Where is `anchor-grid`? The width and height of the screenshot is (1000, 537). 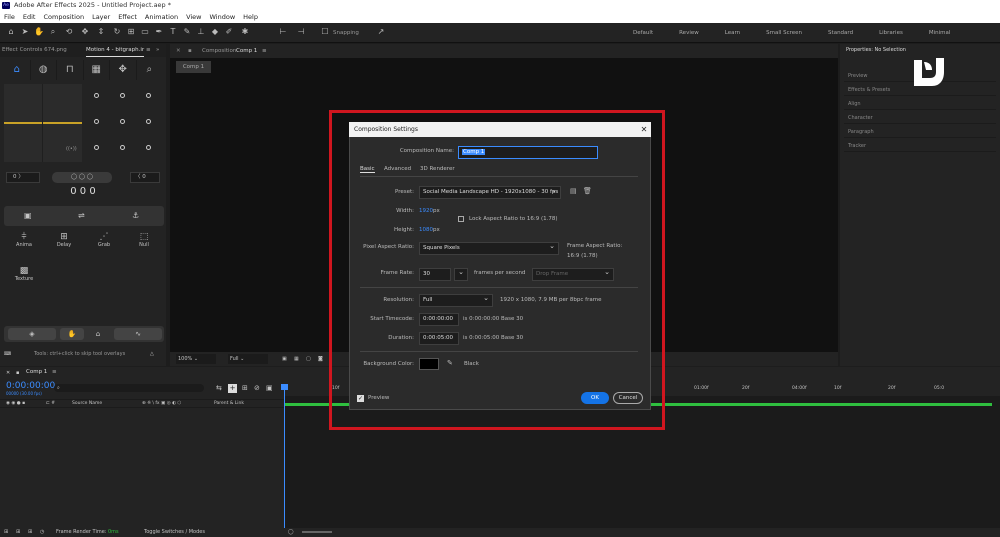 anchor-grid is located at coordinates (124, 127).